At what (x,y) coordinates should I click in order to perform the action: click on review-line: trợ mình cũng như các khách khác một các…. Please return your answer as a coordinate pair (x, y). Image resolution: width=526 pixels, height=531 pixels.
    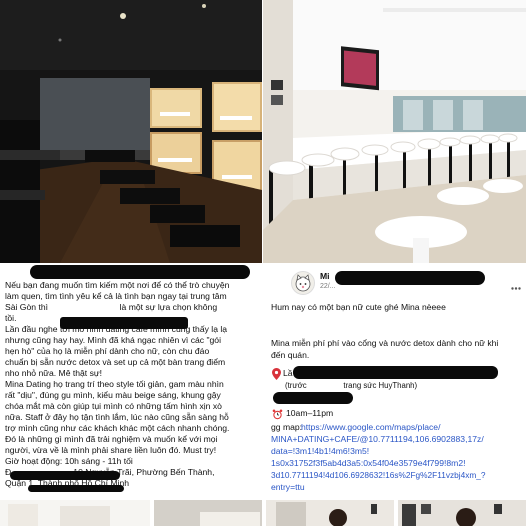
    Looking at the image, I should click on (117, 428).